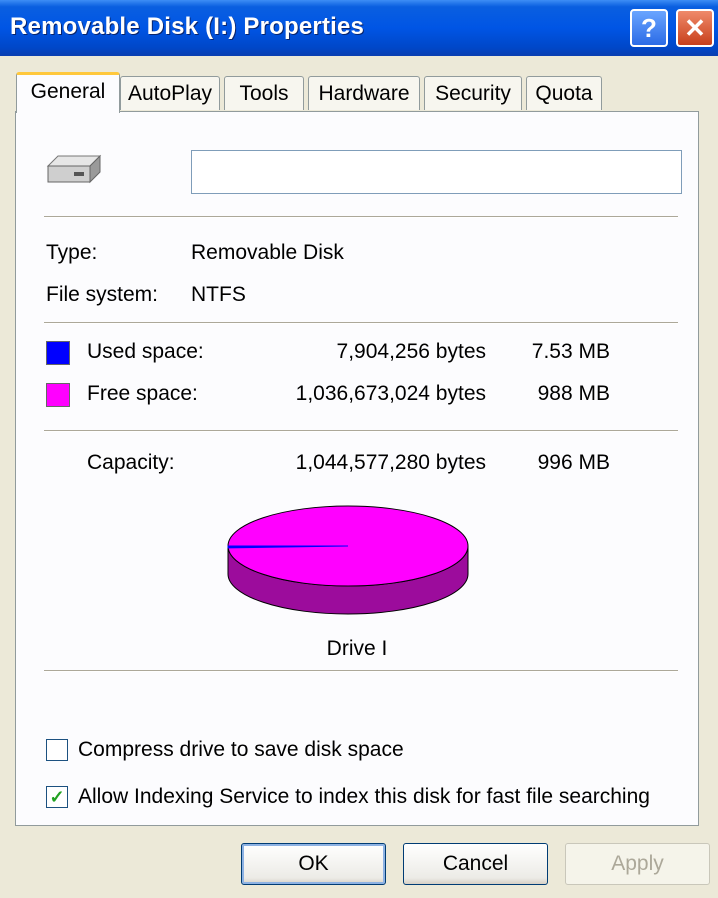 The image size is (718, 898). I want to click on free-space-bytes: 1,036,673,024 bytes, so click(390, 393).